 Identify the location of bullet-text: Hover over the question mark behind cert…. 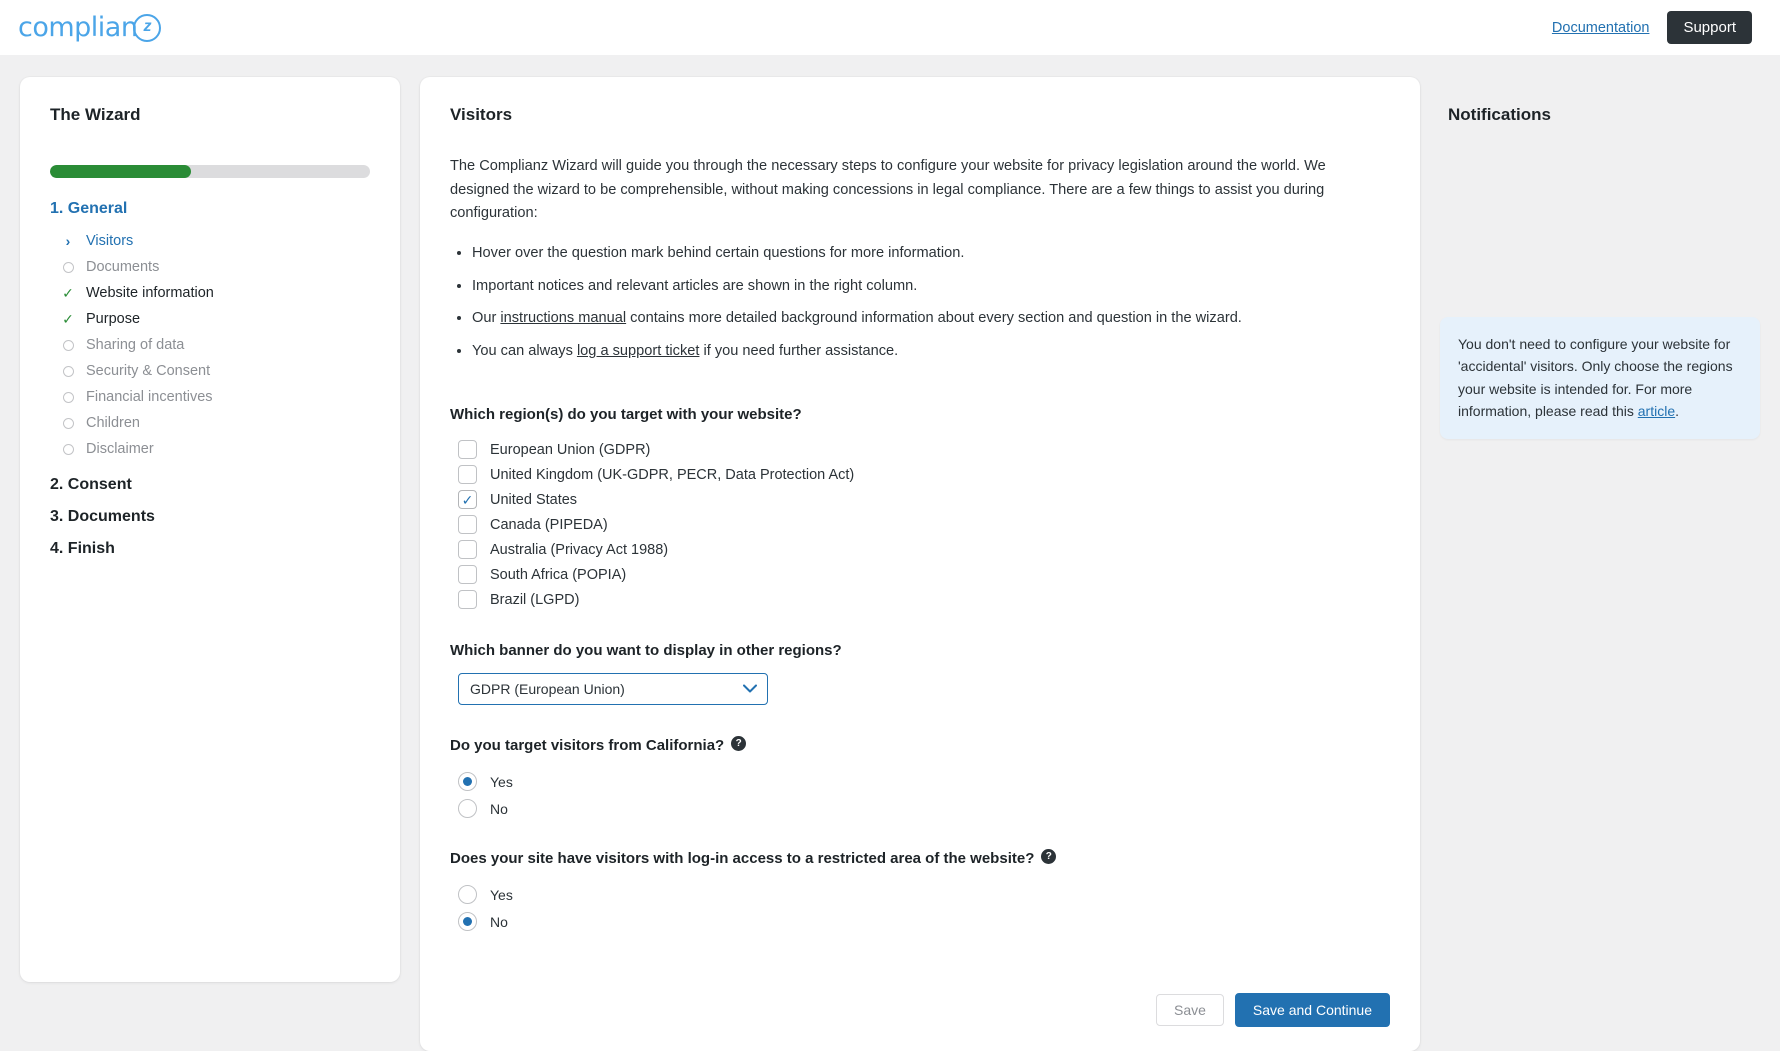
(718, 252).